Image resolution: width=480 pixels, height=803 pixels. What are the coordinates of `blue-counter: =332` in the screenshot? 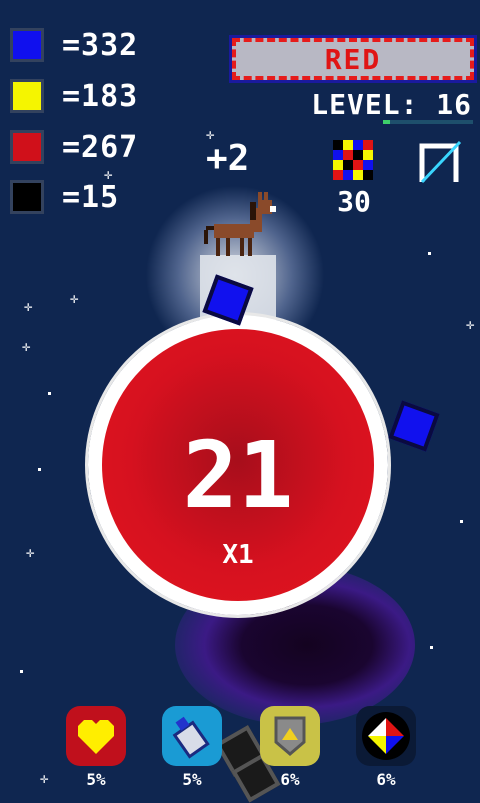 It's located at (74, 45).